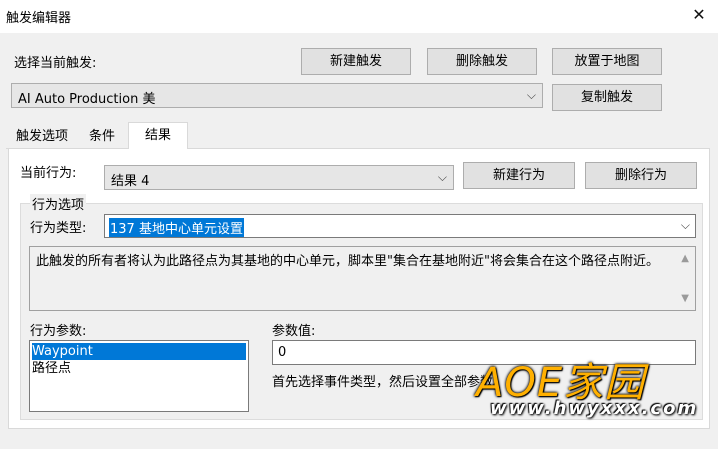  I want to click on scroll-up-icon: ▲, so click(685, 258).